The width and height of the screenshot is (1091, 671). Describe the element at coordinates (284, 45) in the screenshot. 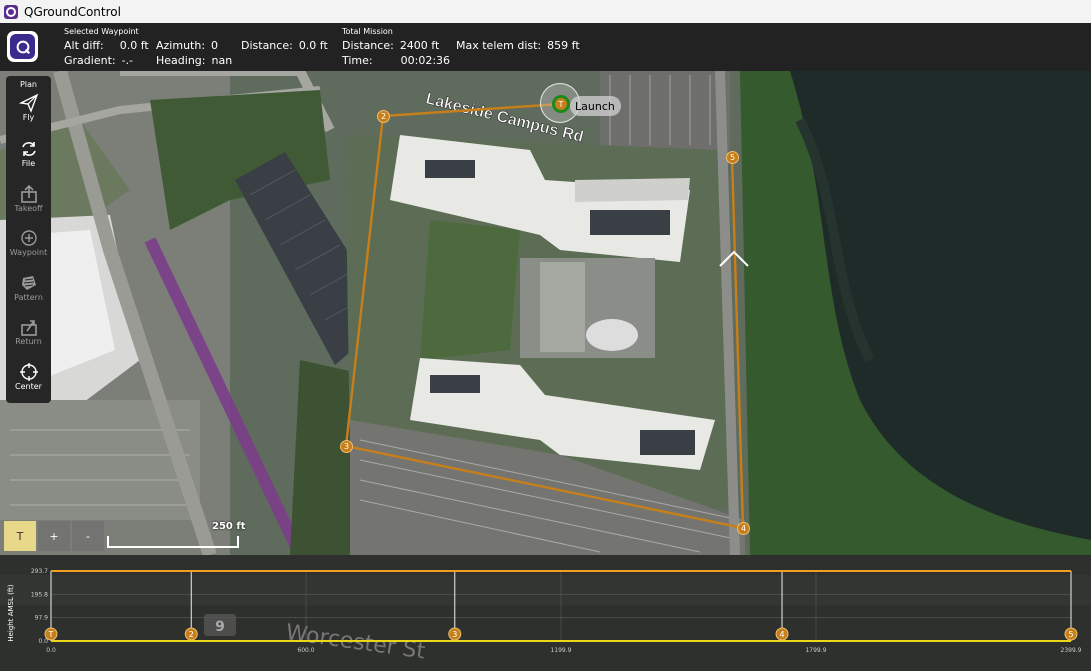

I see `distance-stat: Distance: 0.0 ft` at that location.